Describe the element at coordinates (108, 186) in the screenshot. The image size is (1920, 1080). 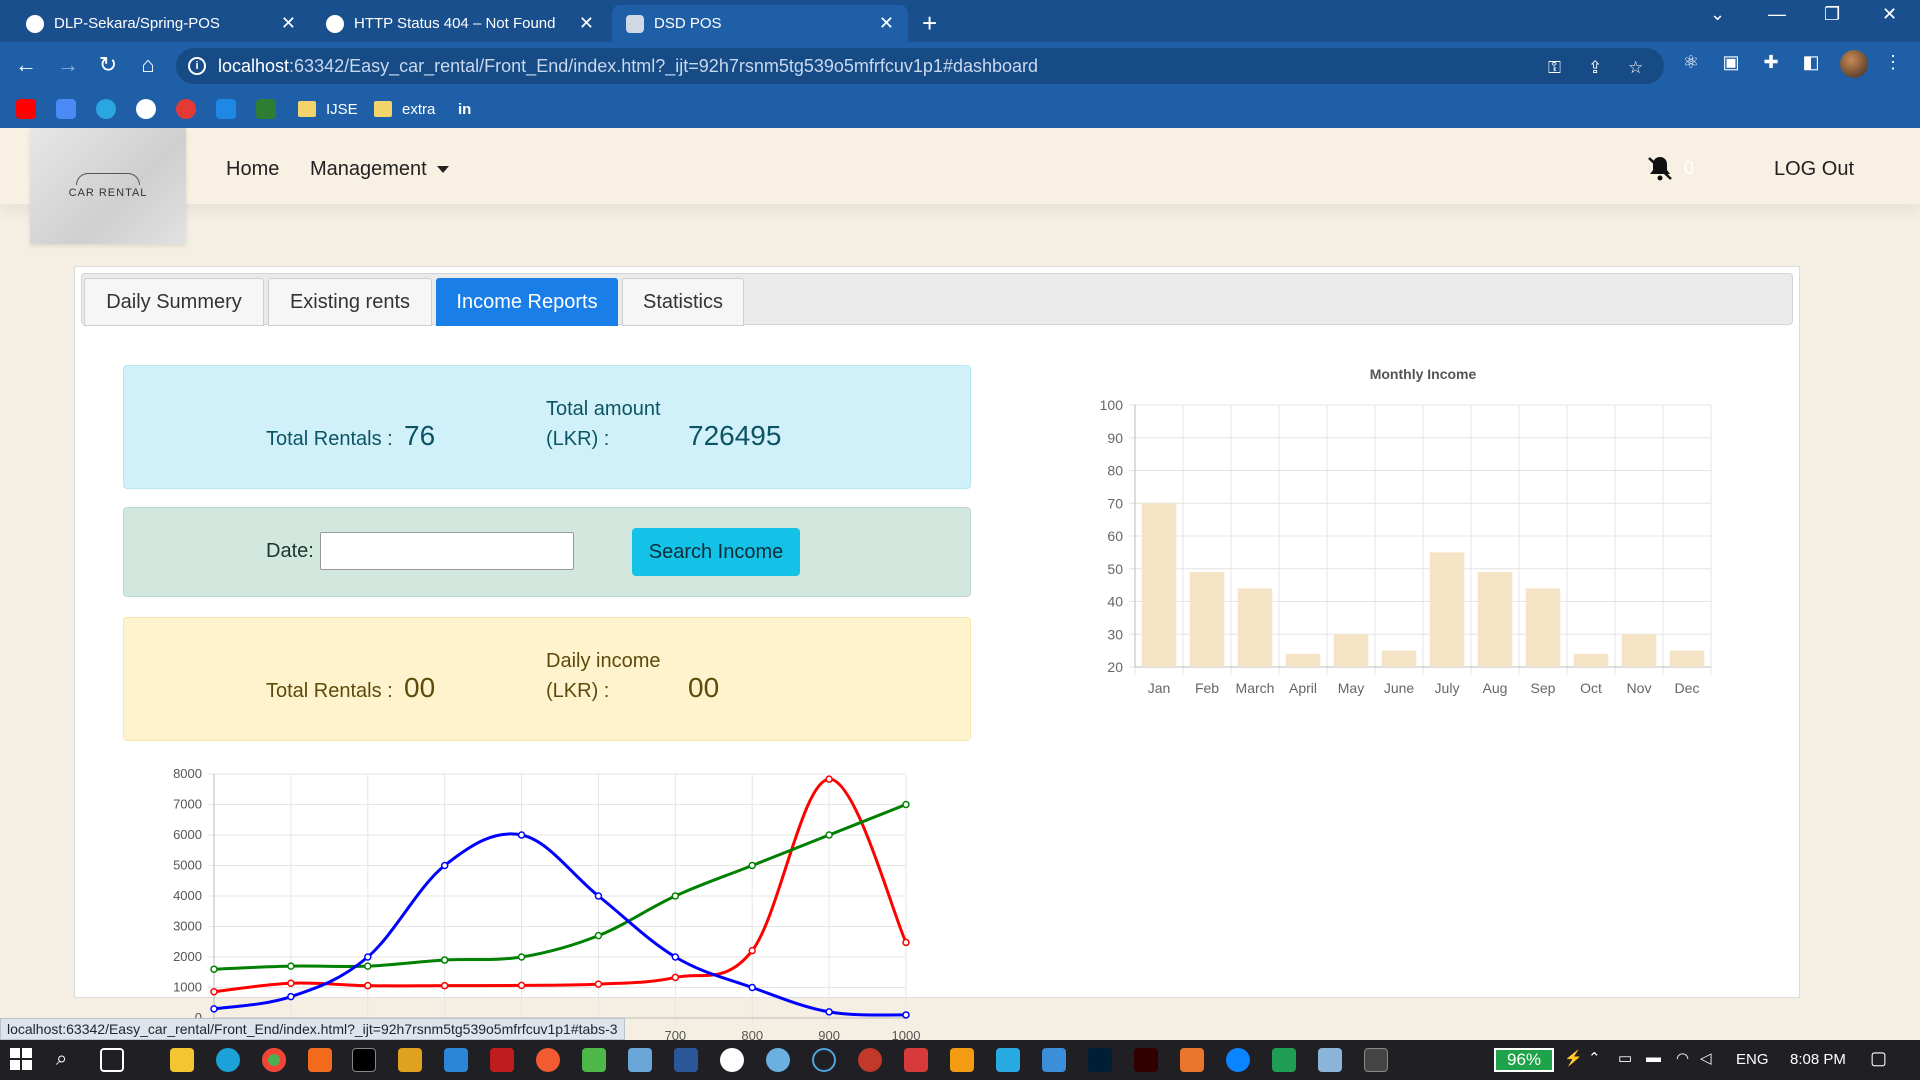
I see `logo: CAR RENTAL` at that location.